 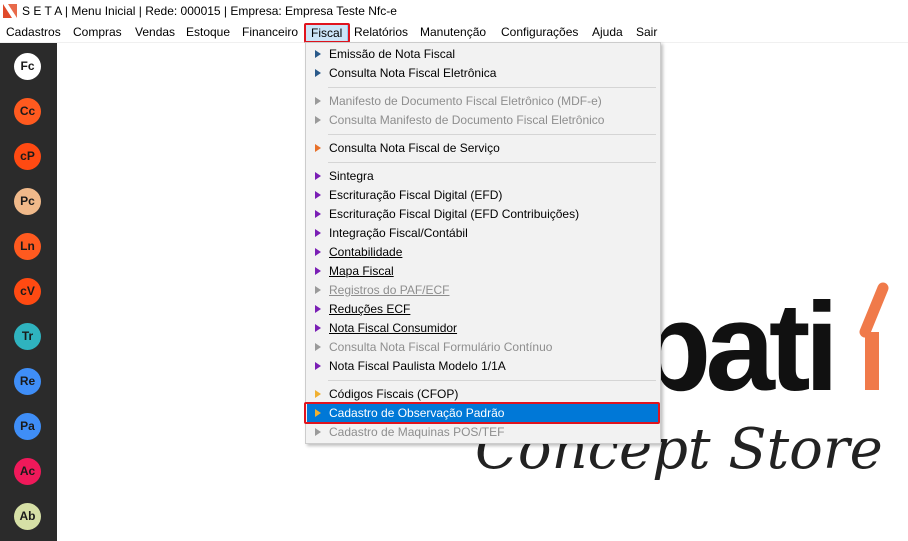 What do you see at coordinates (27, 471) in the screenshot?
I see `sidebar-button-ac: Ac` at bounding box center [27, 471].